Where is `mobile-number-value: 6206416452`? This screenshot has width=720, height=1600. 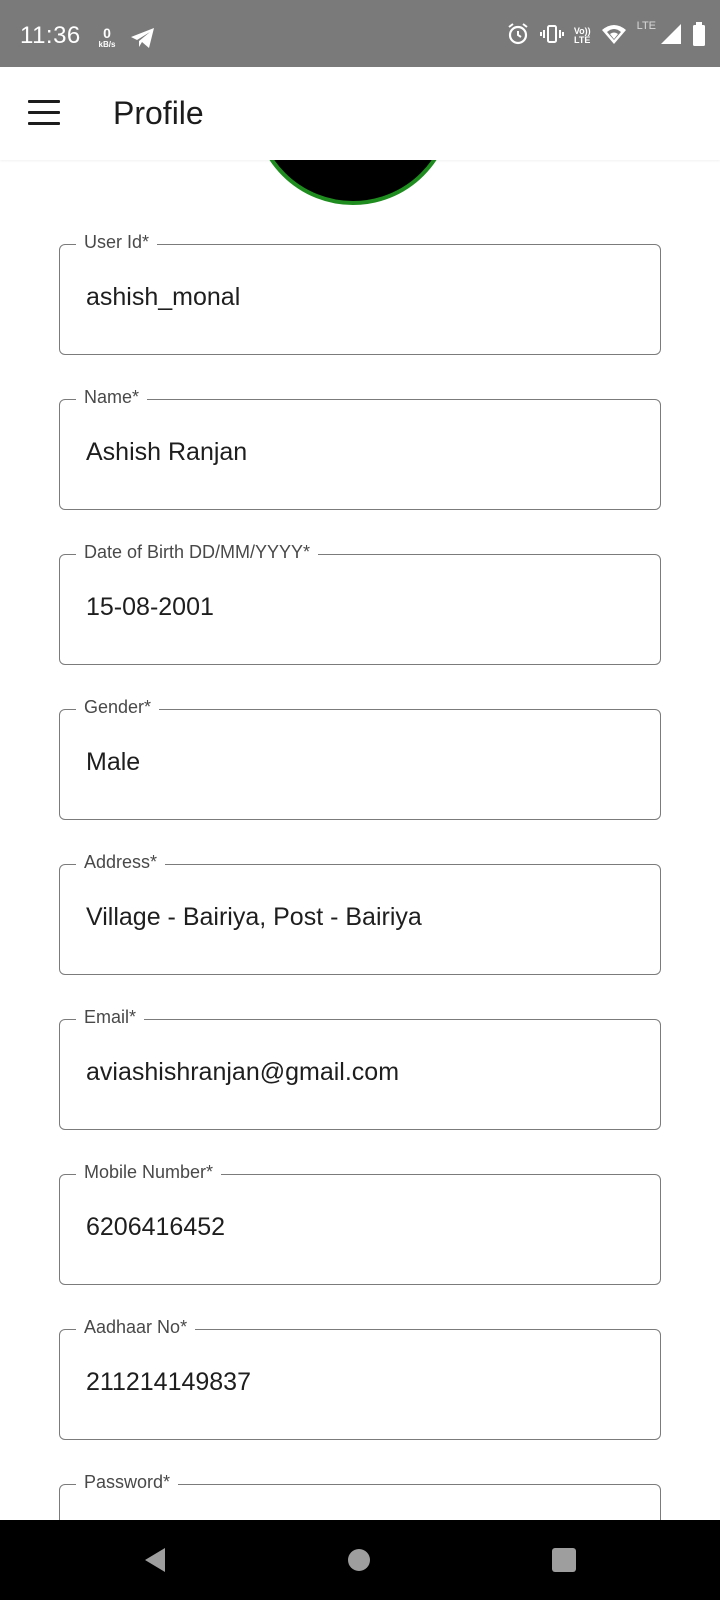 mobile-number-value: 6206416452 is located at coordinates (156, 1227).